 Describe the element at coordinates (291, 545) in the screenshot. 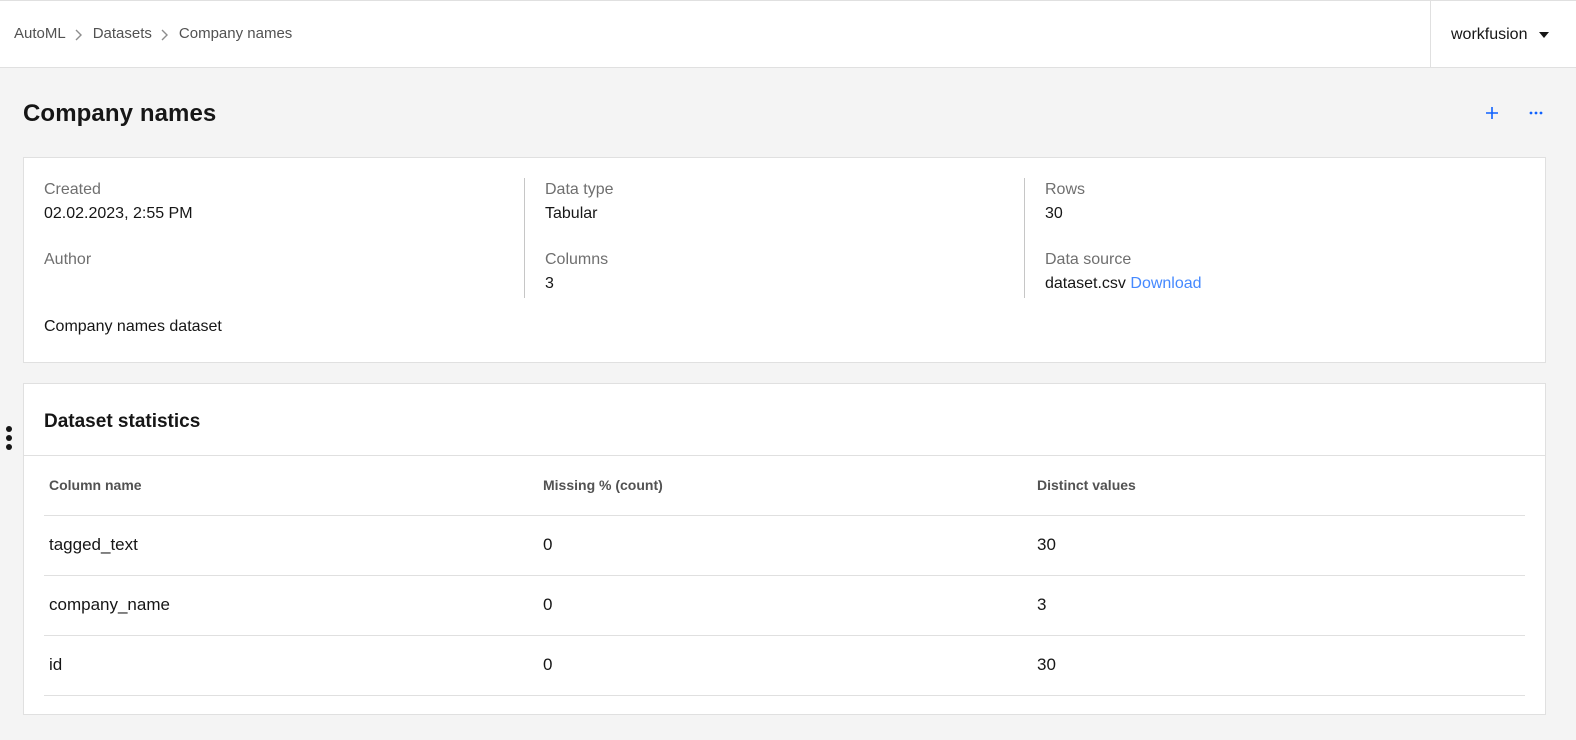

I see `cell-column-name: tagged_text` at that location.